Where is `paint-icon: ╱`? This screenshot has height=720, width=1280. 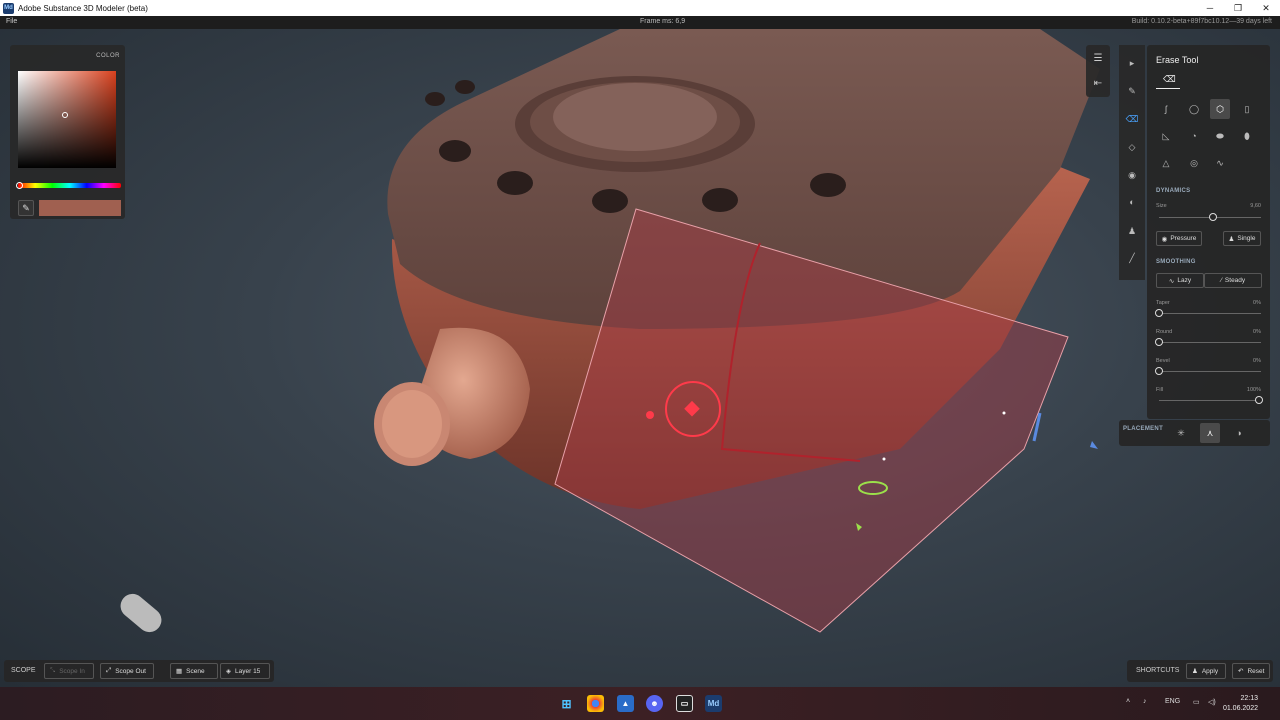
paint-icon: ╱ is located at coordinates (1132, 258).